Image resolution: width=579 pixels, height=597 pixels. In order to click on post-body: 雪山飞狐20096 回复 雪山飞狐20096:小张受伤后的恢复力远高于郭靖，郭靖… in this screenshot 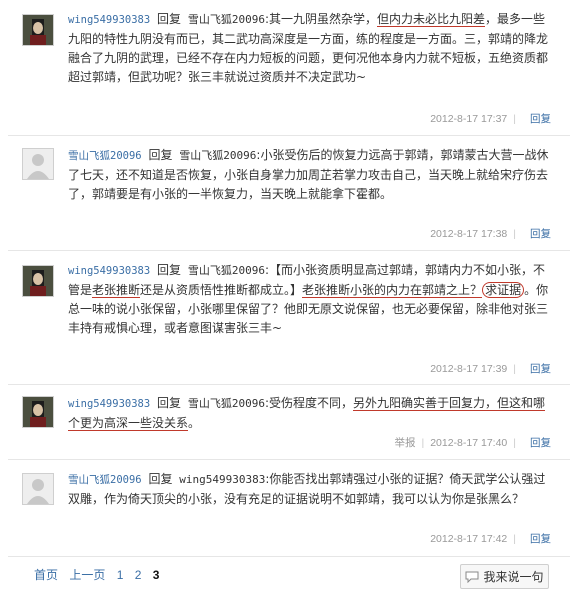, I will do `click(309, 175)`.